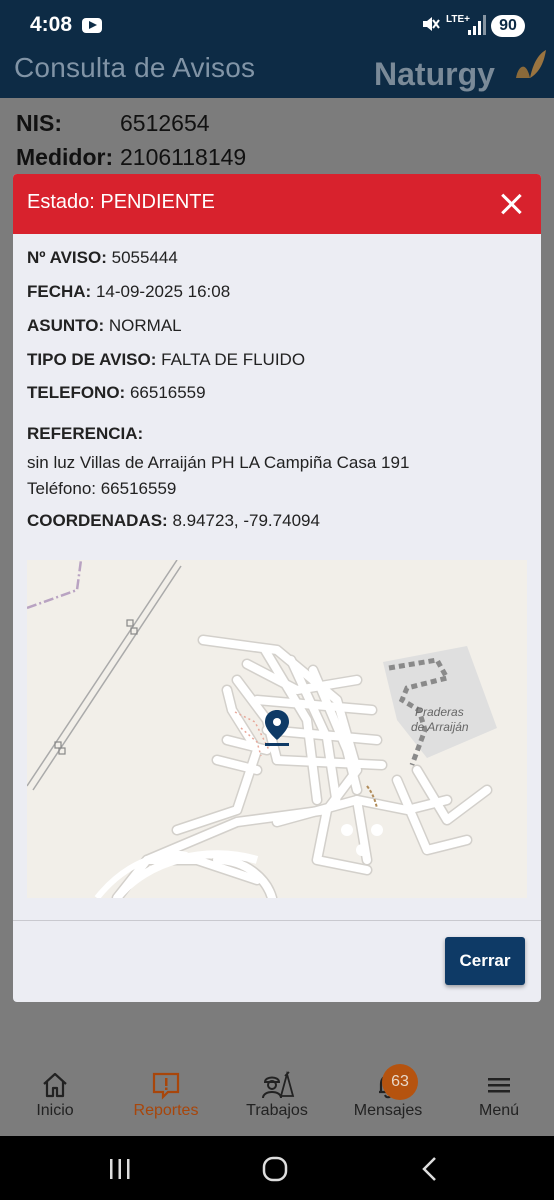 The width and height of the screenshot is (554, 1200). Describe the element at coordinates (430, 1169) in the screenshot. I see `back-icon` at that location.